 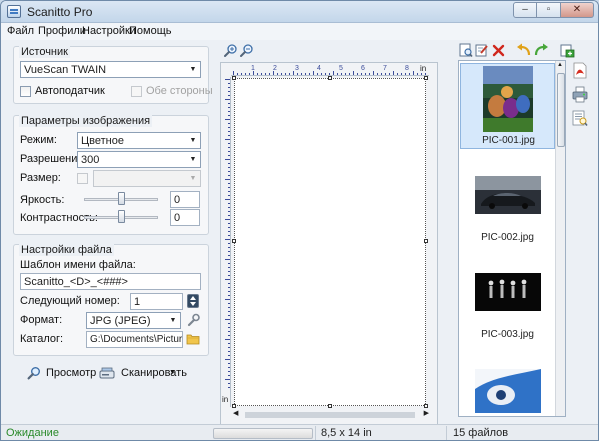 What do you see at coordinates (136, 91) in the screenshot?
I see `duplex-checkbox` at bounding box center [136, 91].